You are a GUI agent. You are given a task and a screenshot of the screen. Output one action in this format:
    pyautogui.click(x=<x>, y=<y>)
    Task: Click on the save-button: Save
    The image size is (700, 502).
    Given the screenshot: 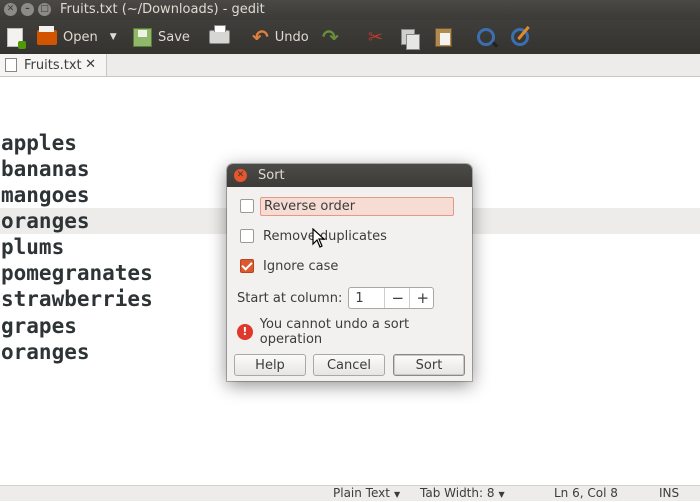 What is the action you would take?
    pyautogui.click(x=161, y=37)
    